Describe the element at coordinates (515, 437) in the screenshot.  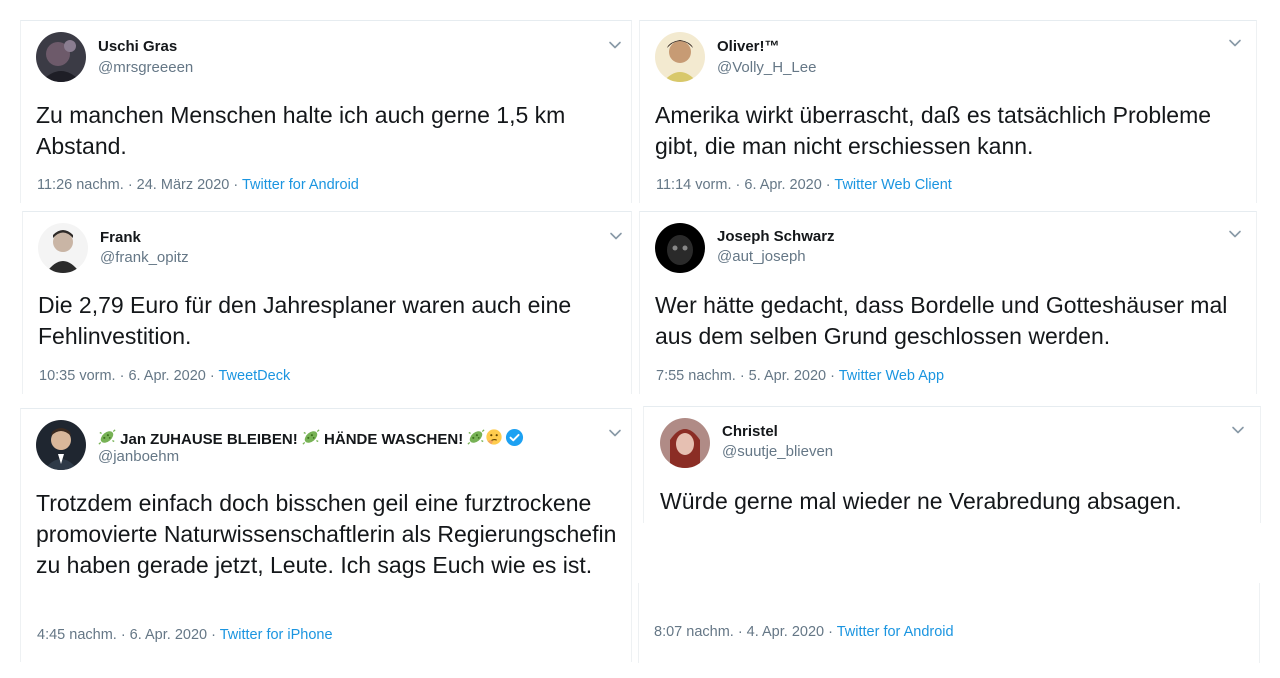
I see `verified-badge-icon` at that location.